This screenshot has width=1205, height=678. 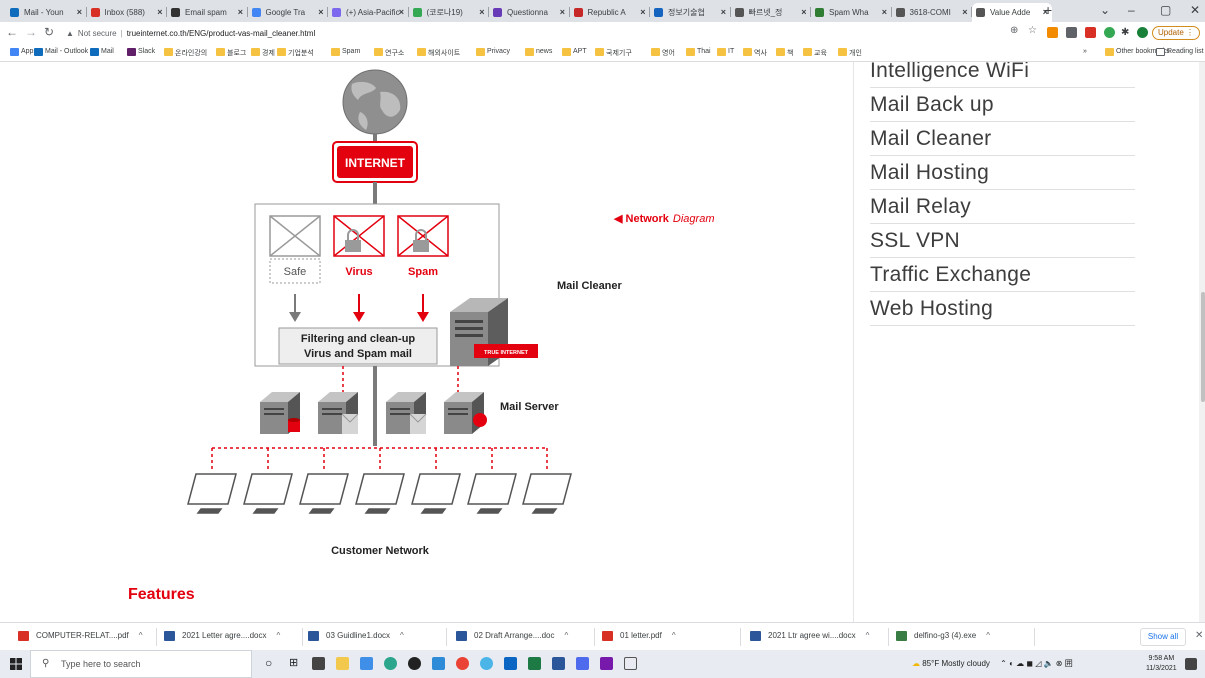 What do you see at coordinates (1002, 309) in the screenshot?
I see `sidenav-item: Web Hosting` at bounding box center [1002, 309].